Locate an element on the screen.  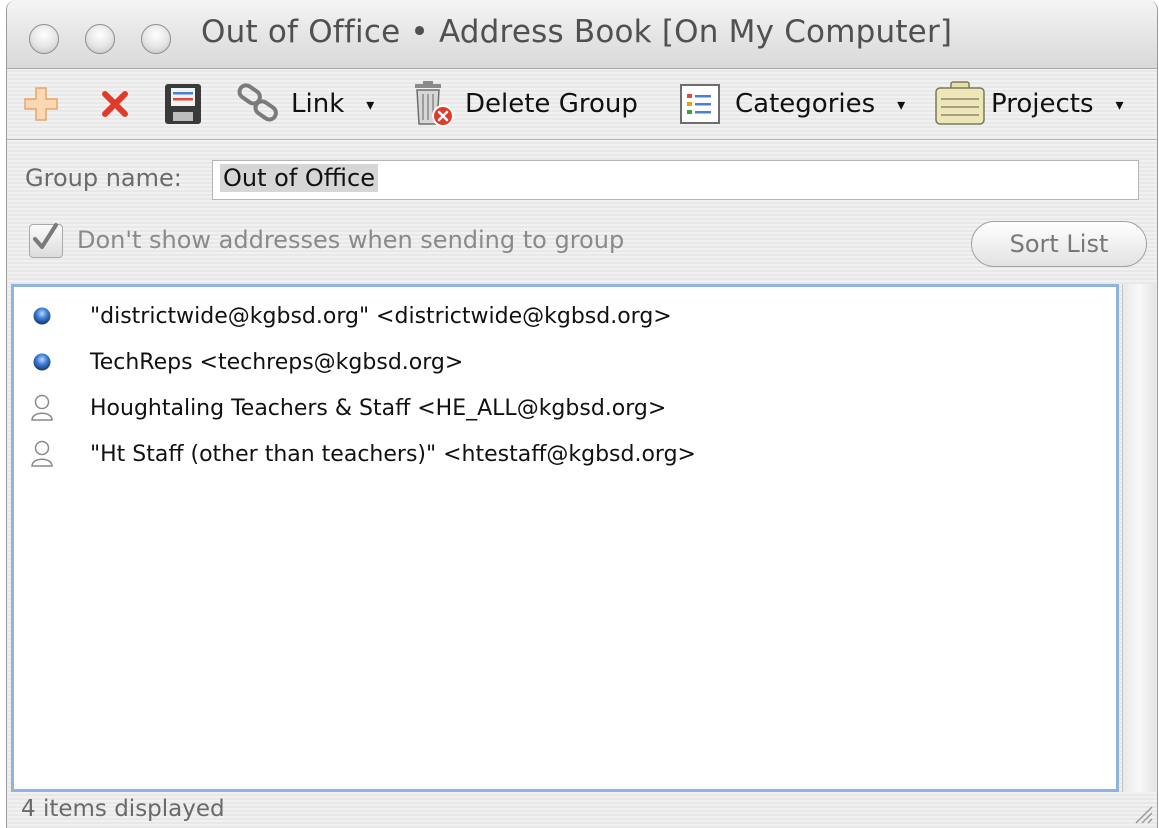
link-menu-button: Link ▾ is located at coordinates (304, 104).